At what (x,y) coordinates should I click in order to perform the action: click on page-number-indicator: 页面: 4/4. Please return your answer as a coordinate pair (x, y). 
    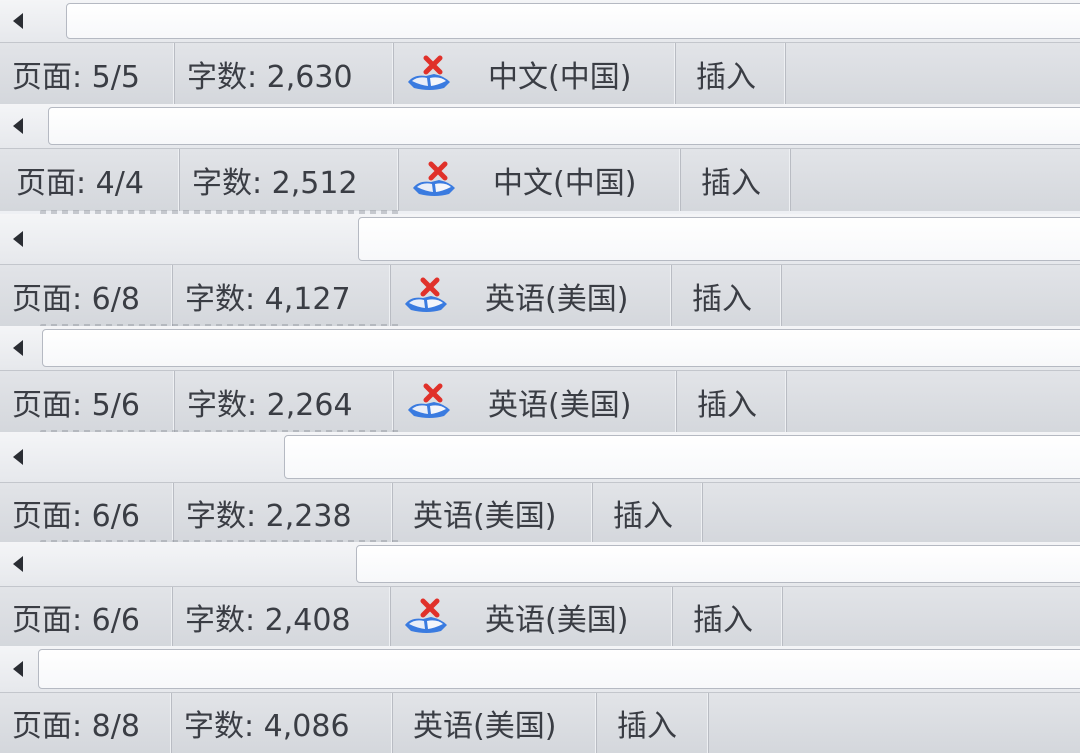
    Looking at the image, I should click on (90, 180).